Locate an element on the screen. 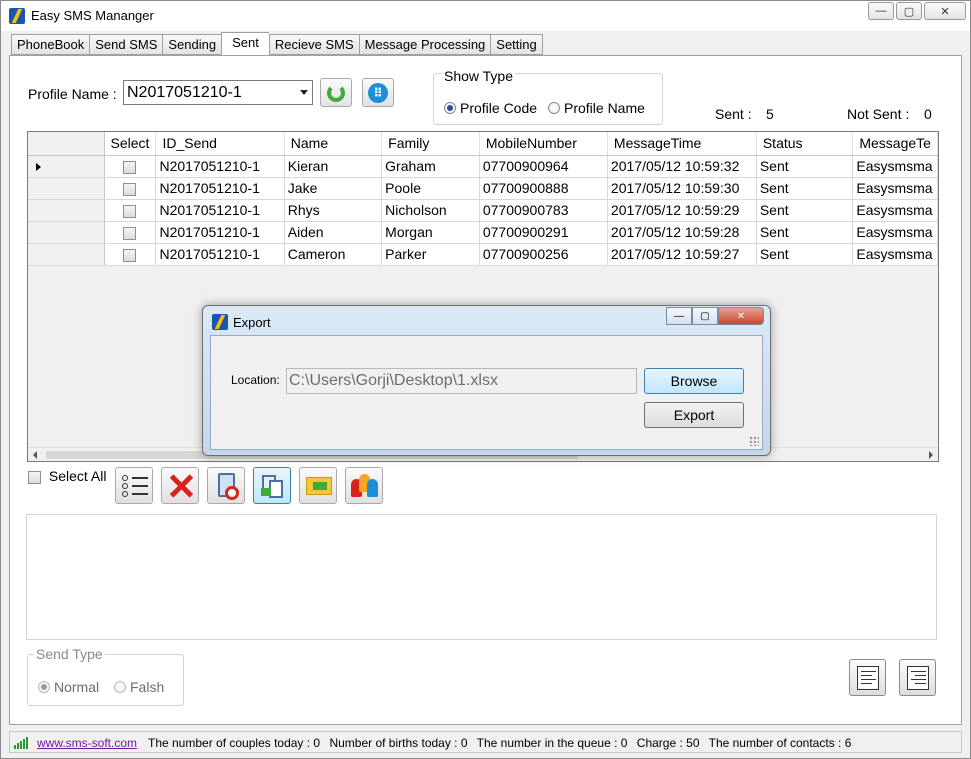 This screenshot has height=759, width=971. cell-message-time: 2017/05/12 10:59:32 is located at coordinates (682, 166).